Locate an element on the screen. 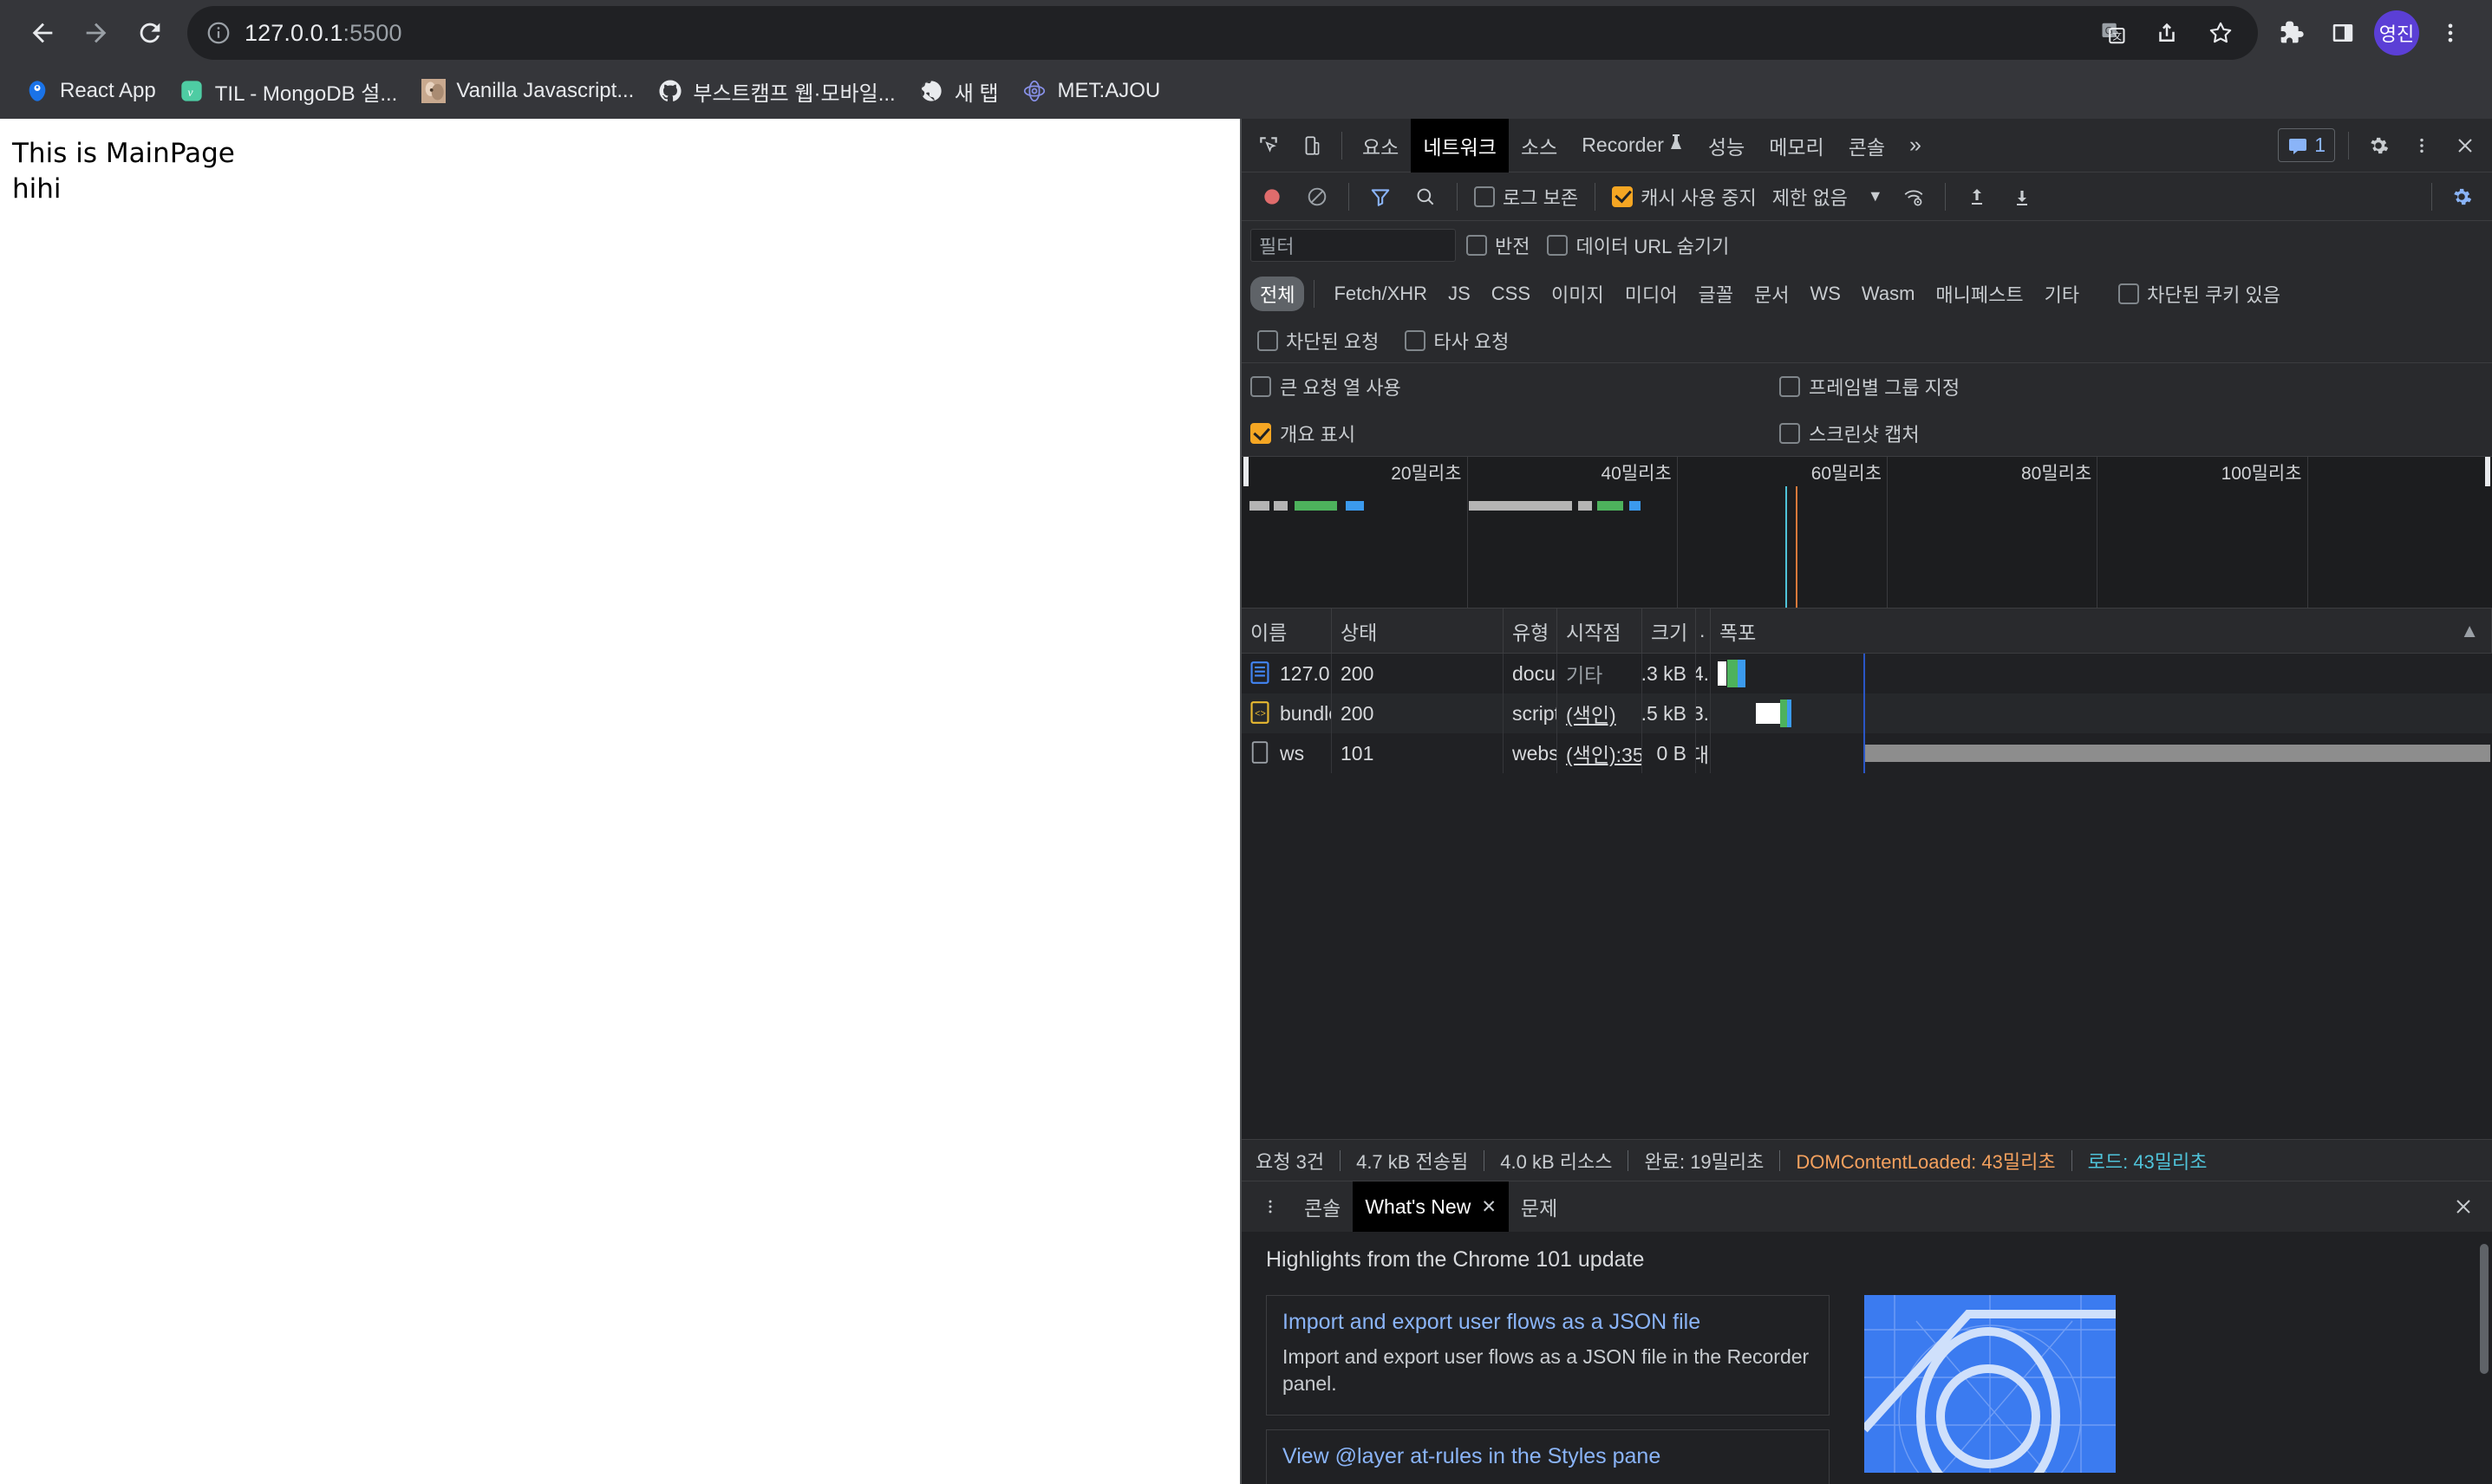 This screenshot has width=2492, height=1484. type-filter-ws: WS is located at coordinates (1824, 294).